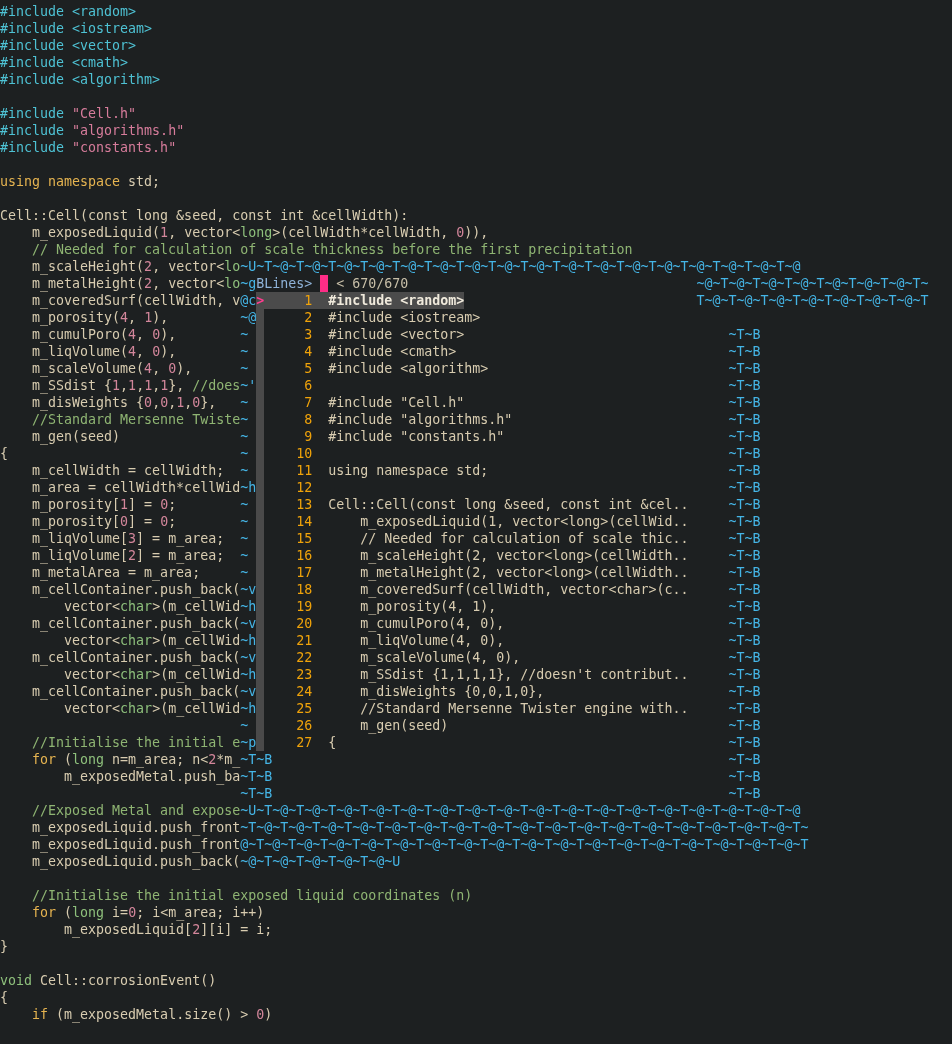  What do you see at coordinates (104, 351) in the screenshot?
I see `code-line: m_liqVolume(4, 0),` at bounding box center [104, 351].